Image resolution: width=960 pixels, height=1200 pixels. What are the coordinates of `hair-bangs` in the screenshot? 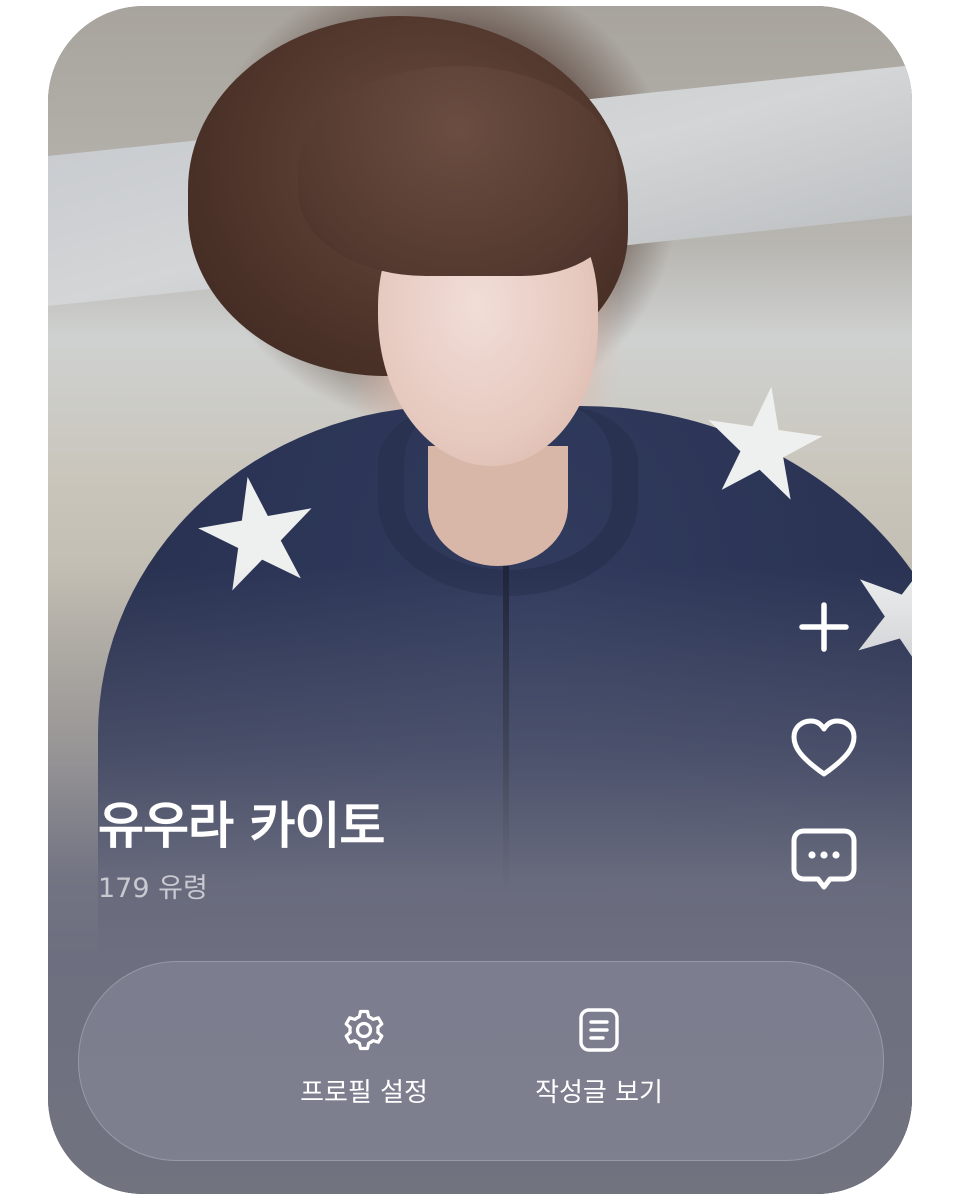 It's located at (458, 171).